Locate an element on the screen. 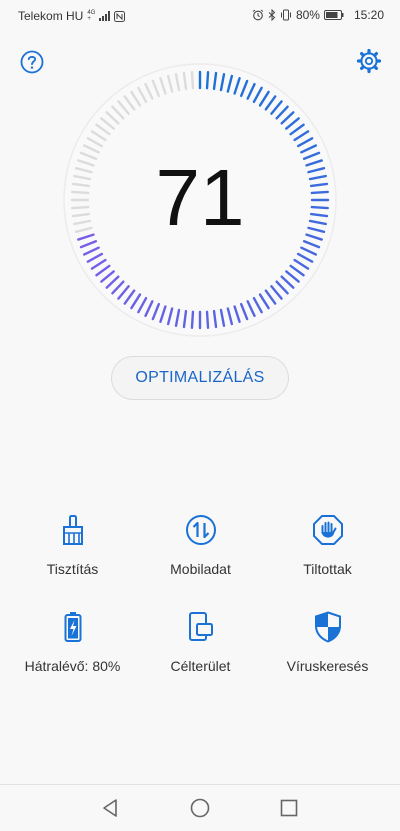  home-icon is located at coordinates (200, 808).